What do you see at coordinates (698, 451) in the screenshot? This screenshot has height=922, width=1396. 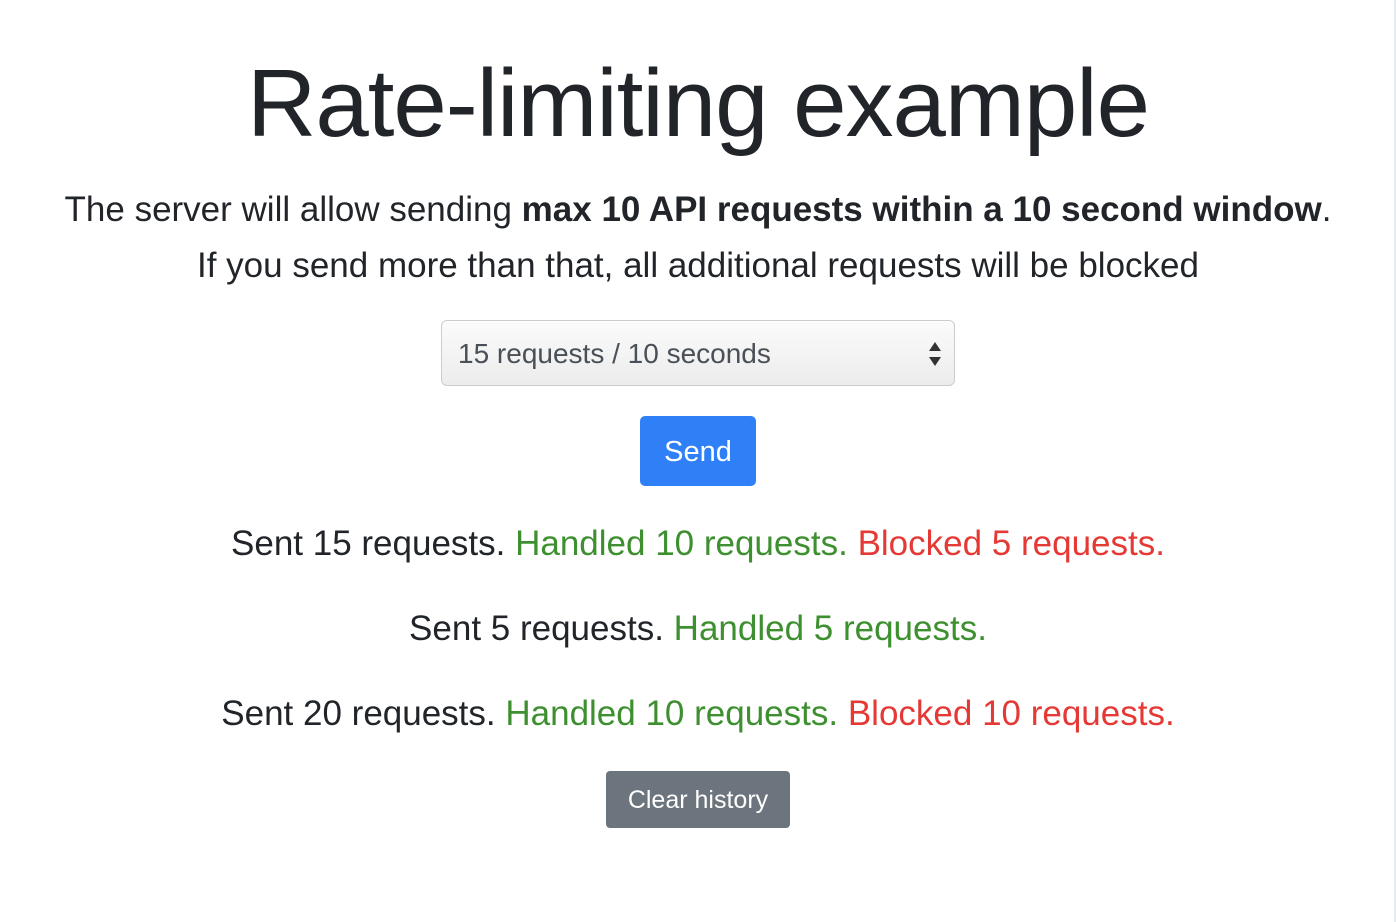 I see `send-button: Send` at bounding box center [698, 451].